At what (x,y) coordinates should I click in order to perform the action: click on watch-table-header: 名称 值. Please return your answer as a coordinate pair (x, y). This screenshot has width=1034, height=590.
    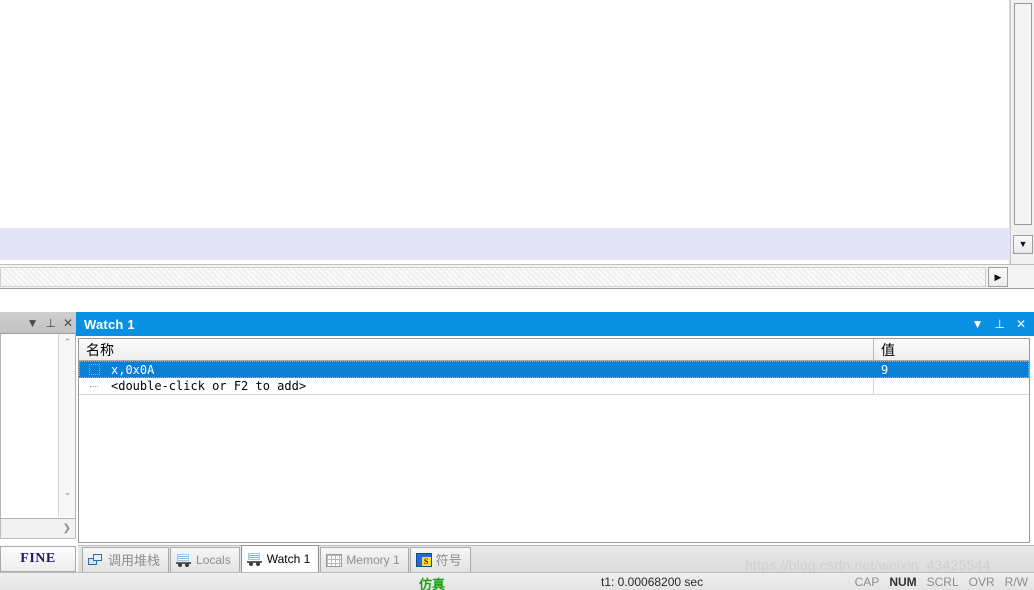
    Looking at the image, I should click on (554, 350).